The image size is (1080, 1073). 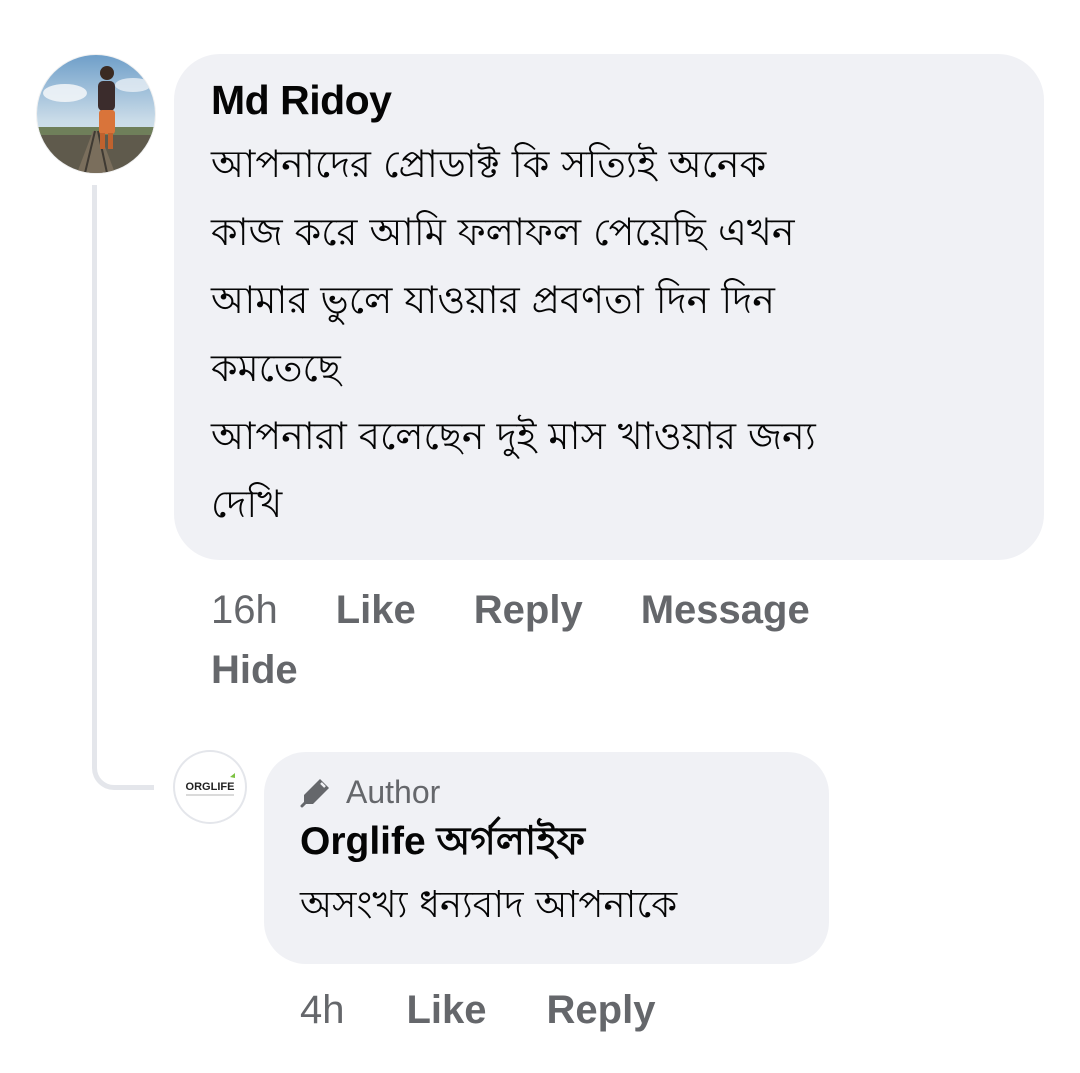 I want to click on hide-button: Hide, so click(x=254, y=670).